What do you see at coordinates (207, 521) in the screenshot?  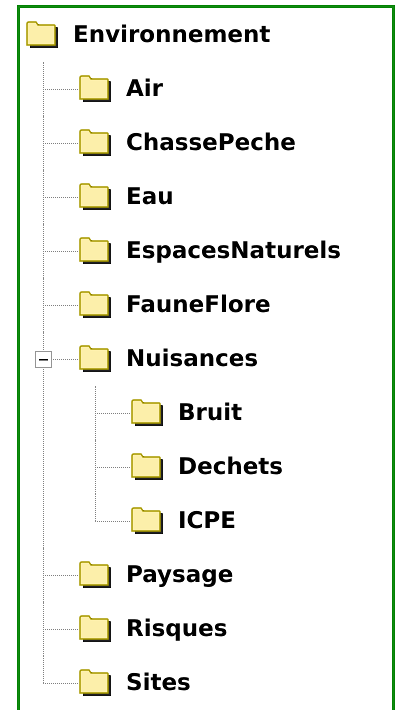 I see `folder-label: ICPE` at bounding box center [207, 521].